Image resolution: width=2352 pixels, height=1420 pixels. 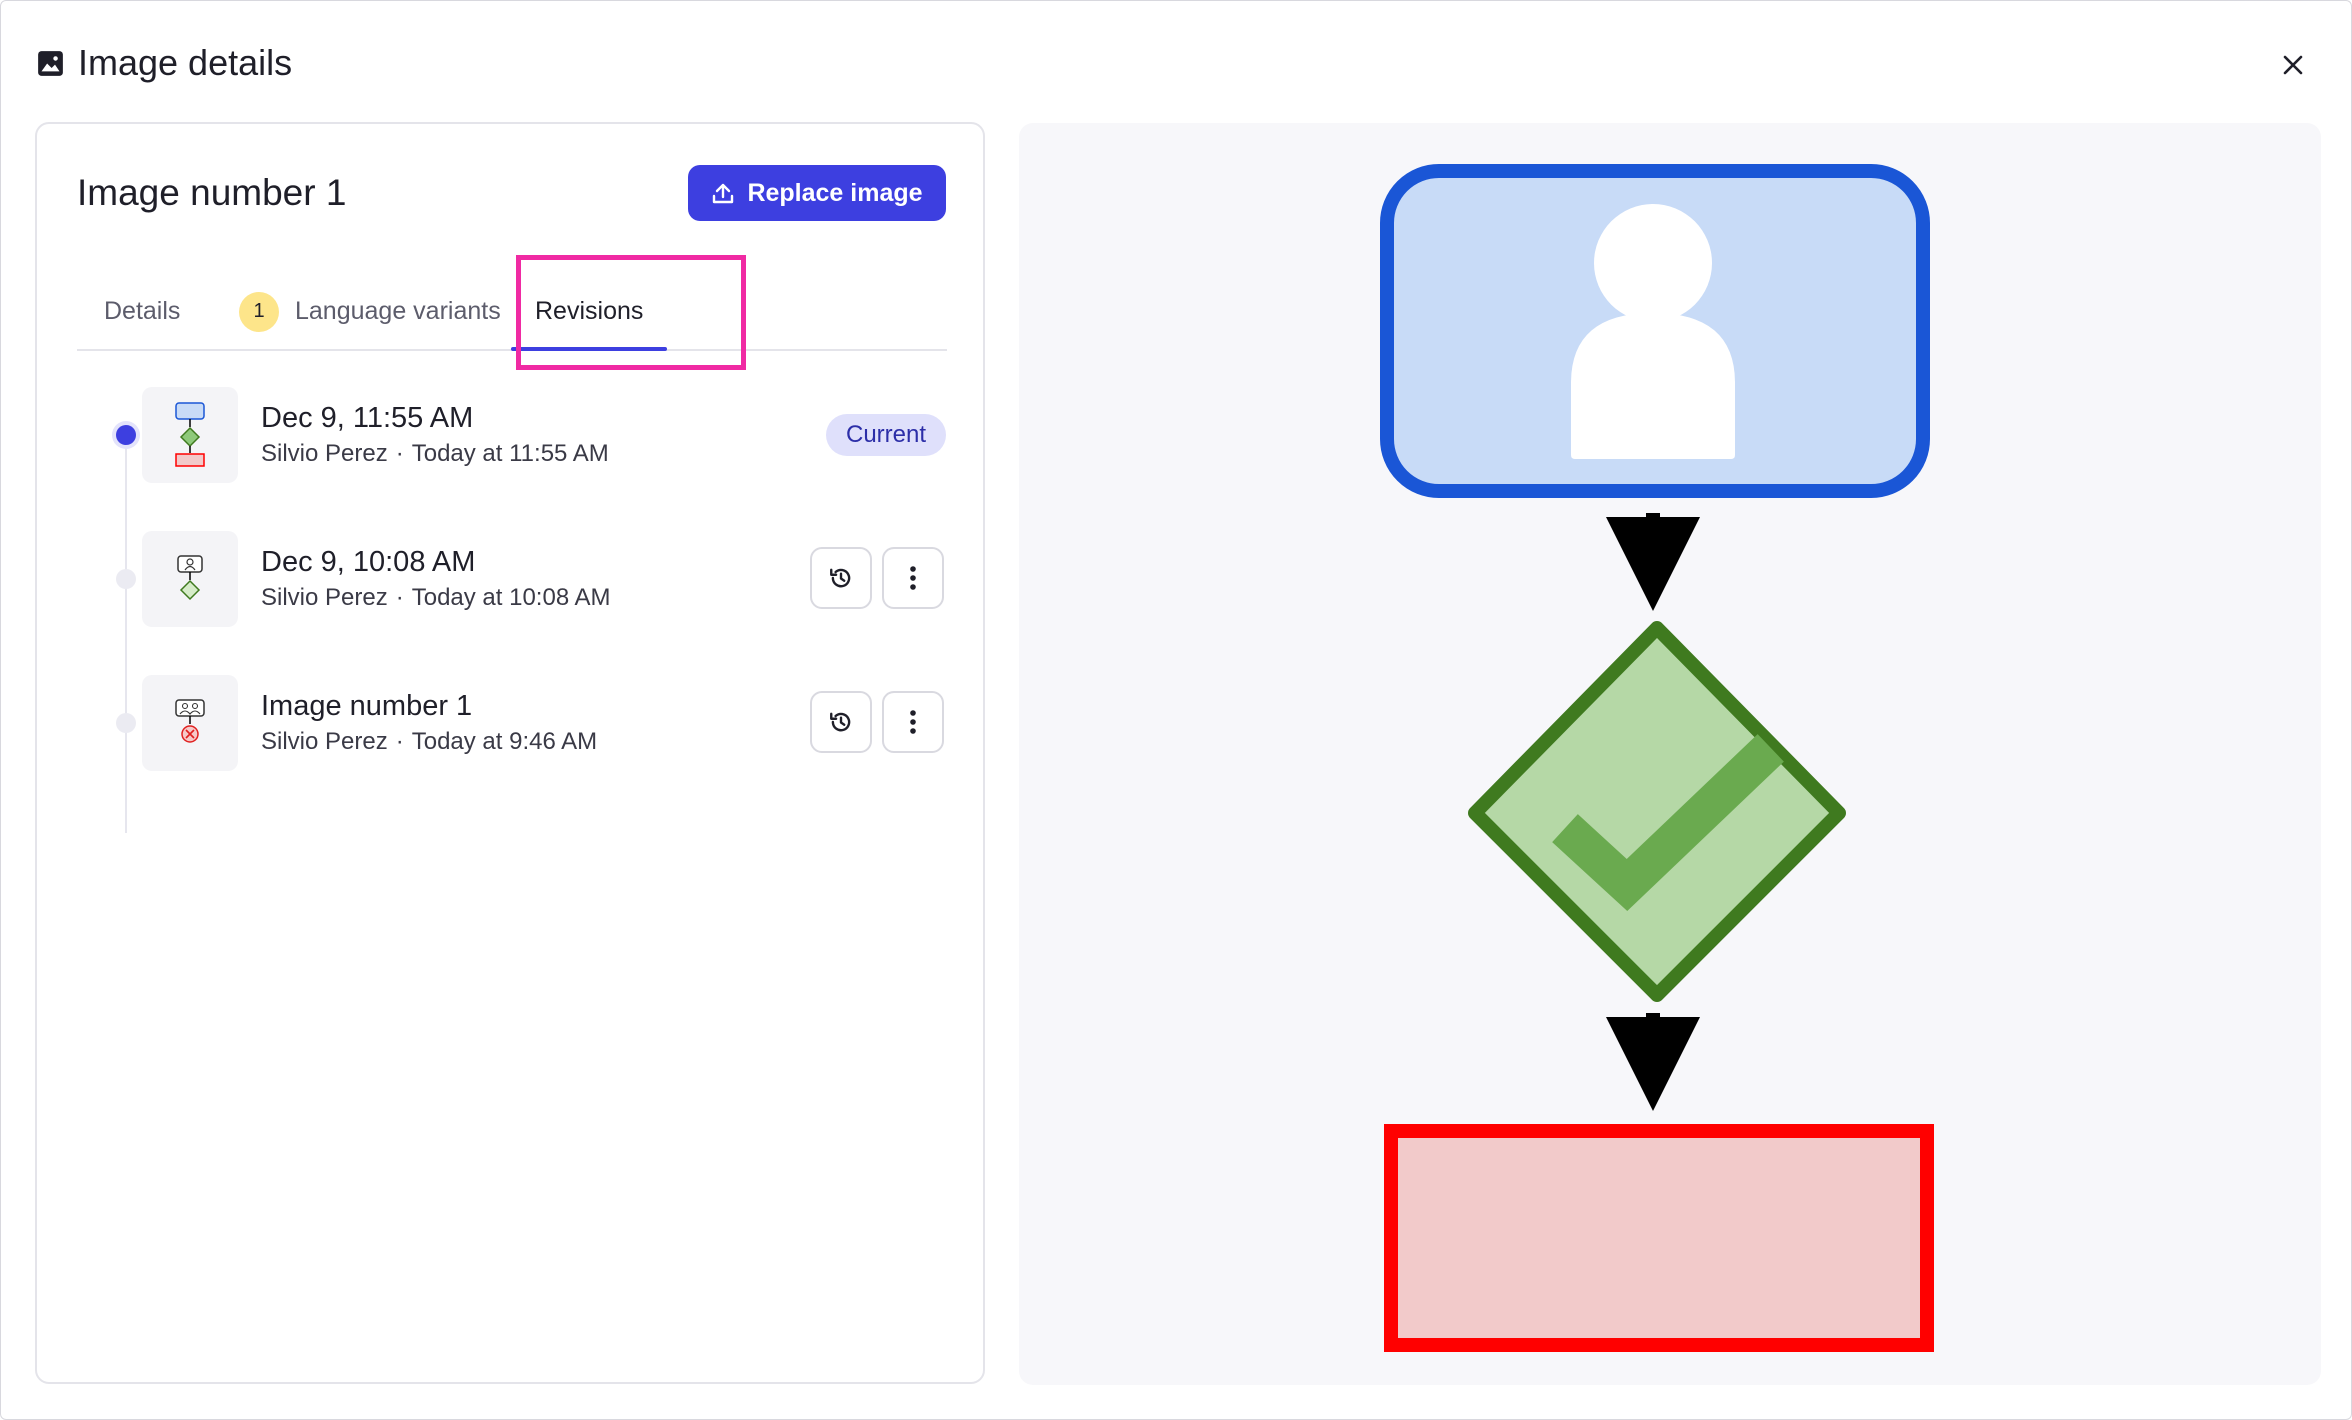 I want to click on tab-bar: Details 1 Language variants Revisions, so click(x=512, y=312).